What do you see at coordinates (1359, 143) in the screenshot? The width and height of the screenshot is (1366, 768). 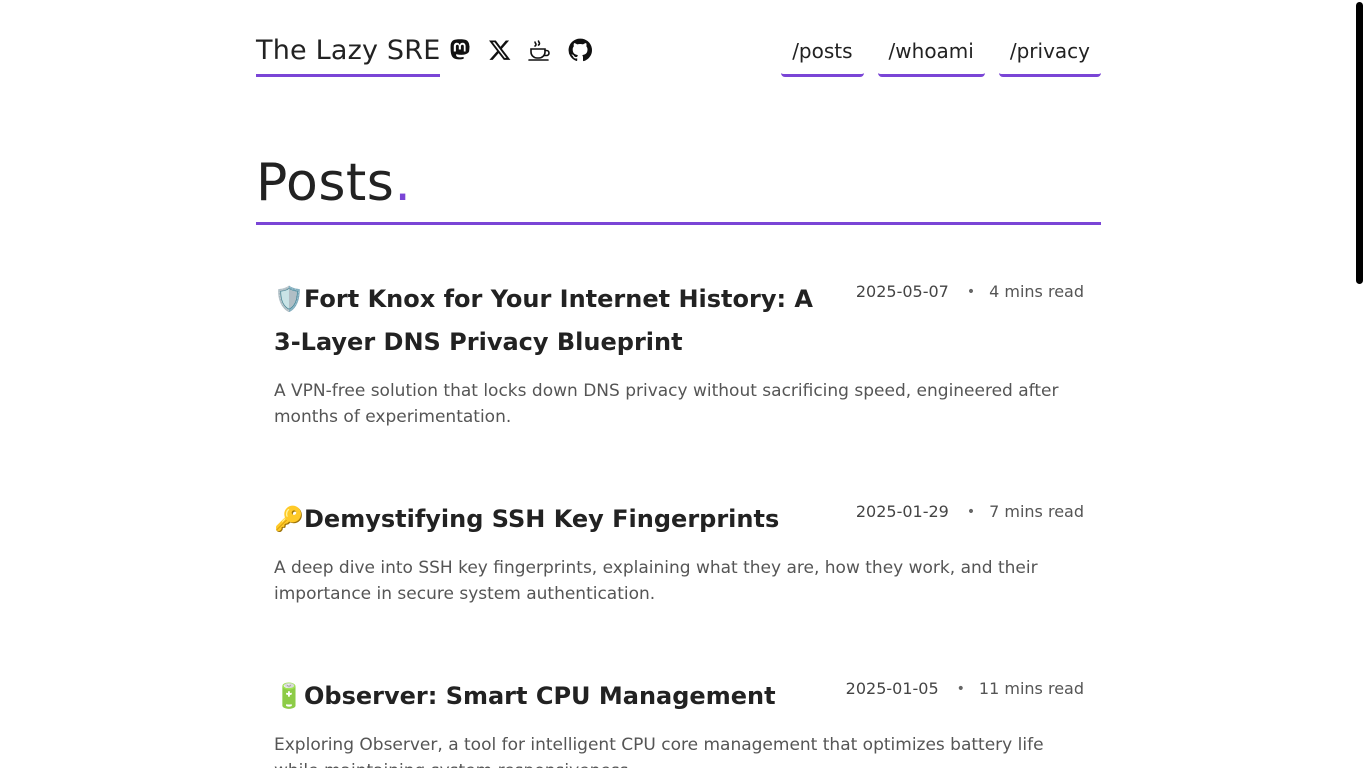 I see `scrollbar-thumb` at bounding box center [1359, 143].